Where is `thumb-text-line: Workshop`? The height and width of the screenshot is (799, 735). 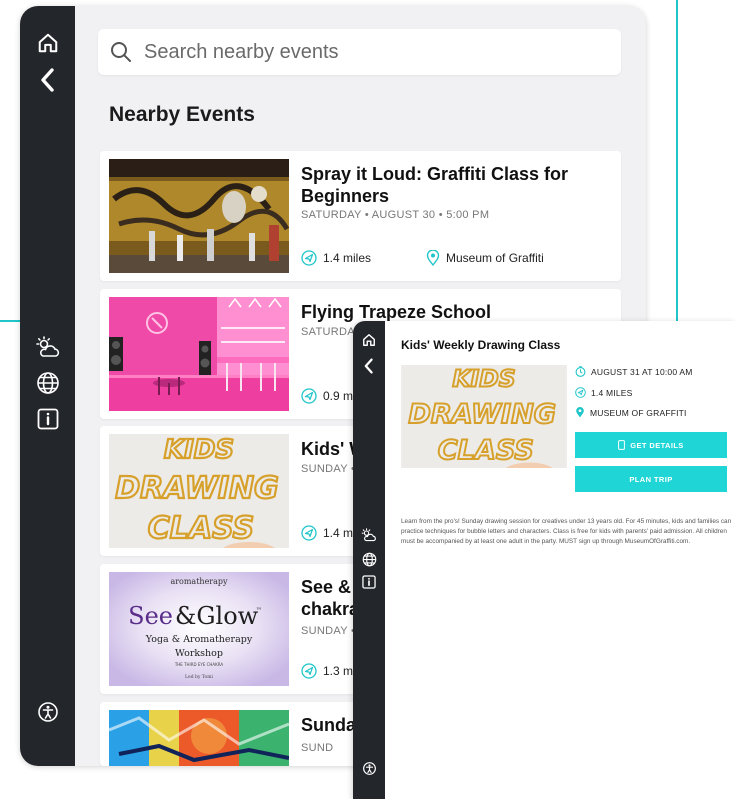
thumb-text-line: Workshop is located at coordinates (199, 653).